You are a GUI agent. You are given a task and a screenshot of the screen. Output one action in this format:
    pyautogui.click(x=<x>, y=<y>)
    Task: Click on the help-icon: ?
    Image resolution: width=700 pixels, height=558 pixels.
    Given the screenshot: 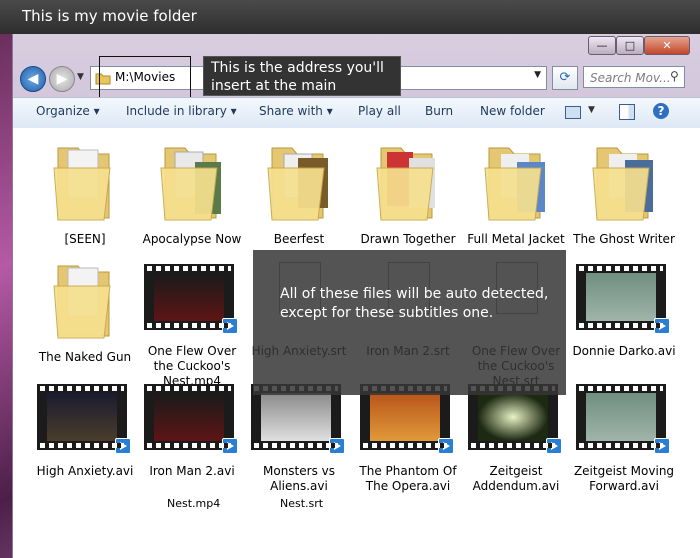 What is the action you would take?
    pyautogui.click(x=661, y=111)
    